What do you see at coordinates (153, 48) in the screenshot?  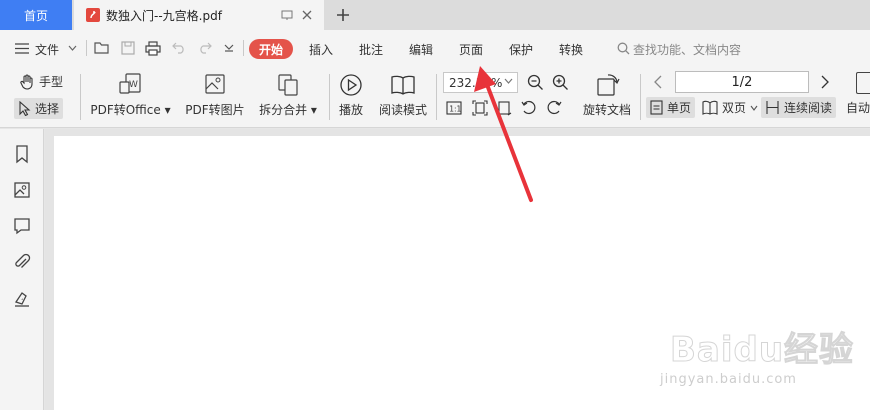 I see `print-icon` at bounding box center [153, 48].